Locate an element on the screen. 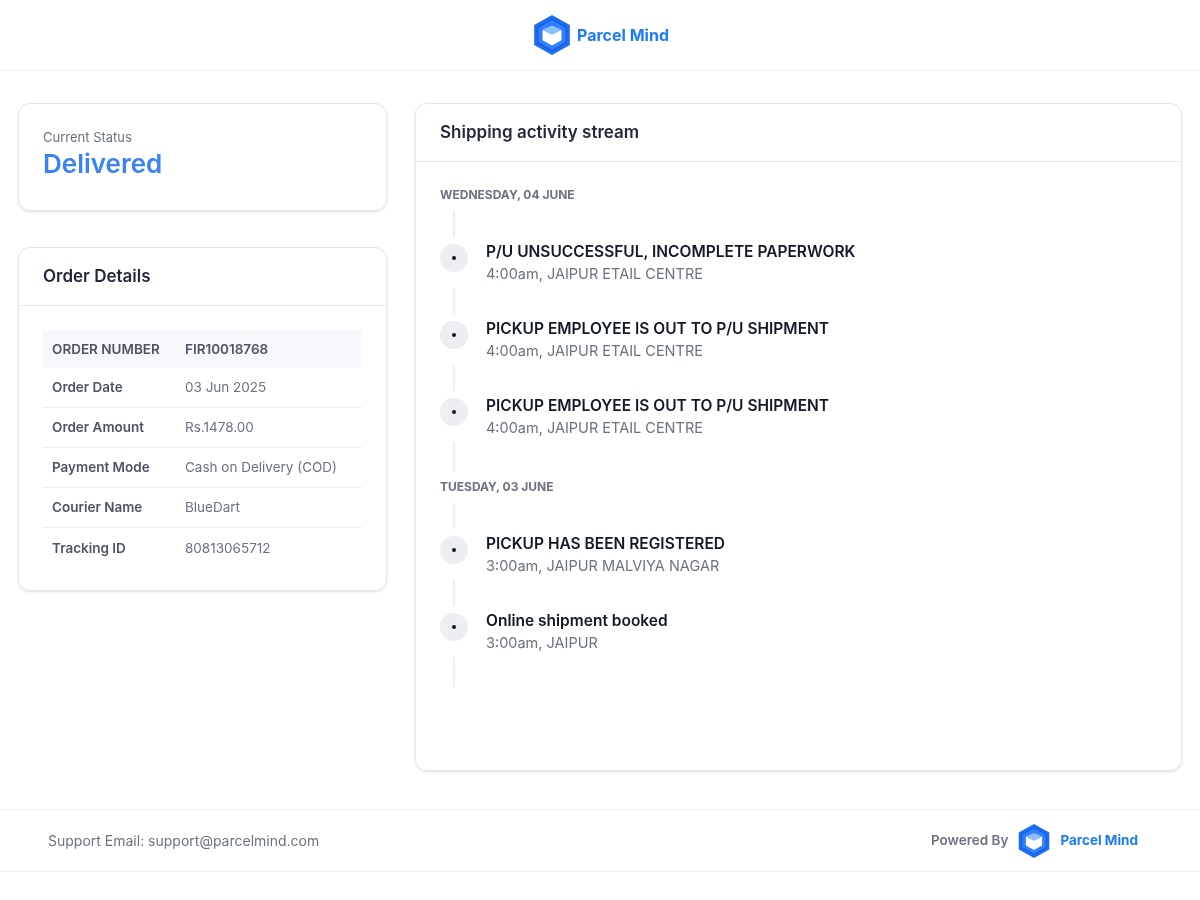 The width and height of the screenshot is (1200, 900). table-cell-text: Payment Mode is located at coordinates (101, 468).